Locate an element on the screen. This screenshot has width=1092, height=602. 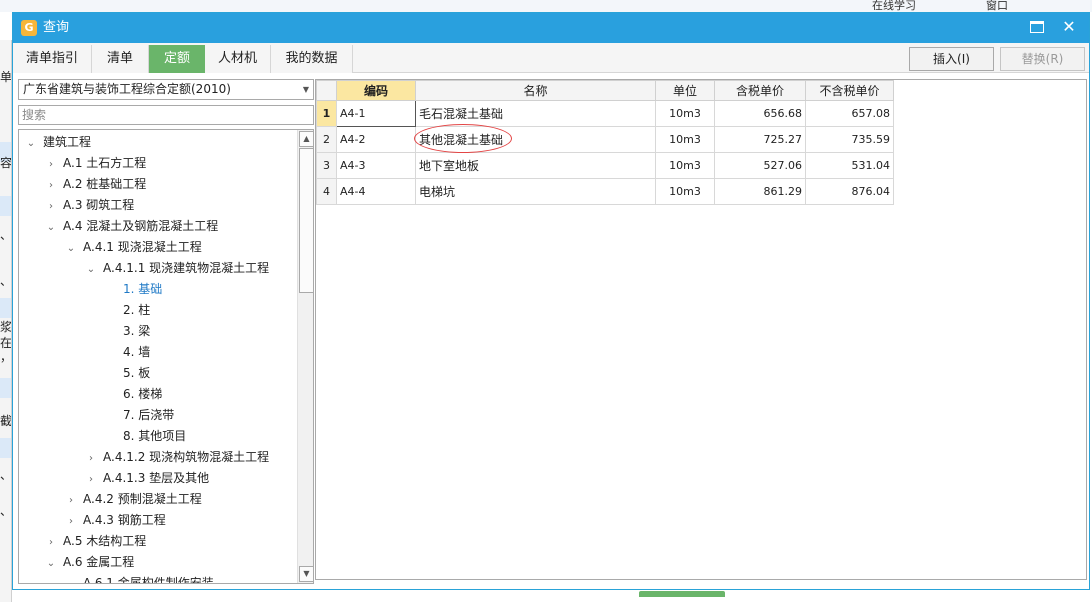
panel-splitter-handle is located at coordinates (682, 594).